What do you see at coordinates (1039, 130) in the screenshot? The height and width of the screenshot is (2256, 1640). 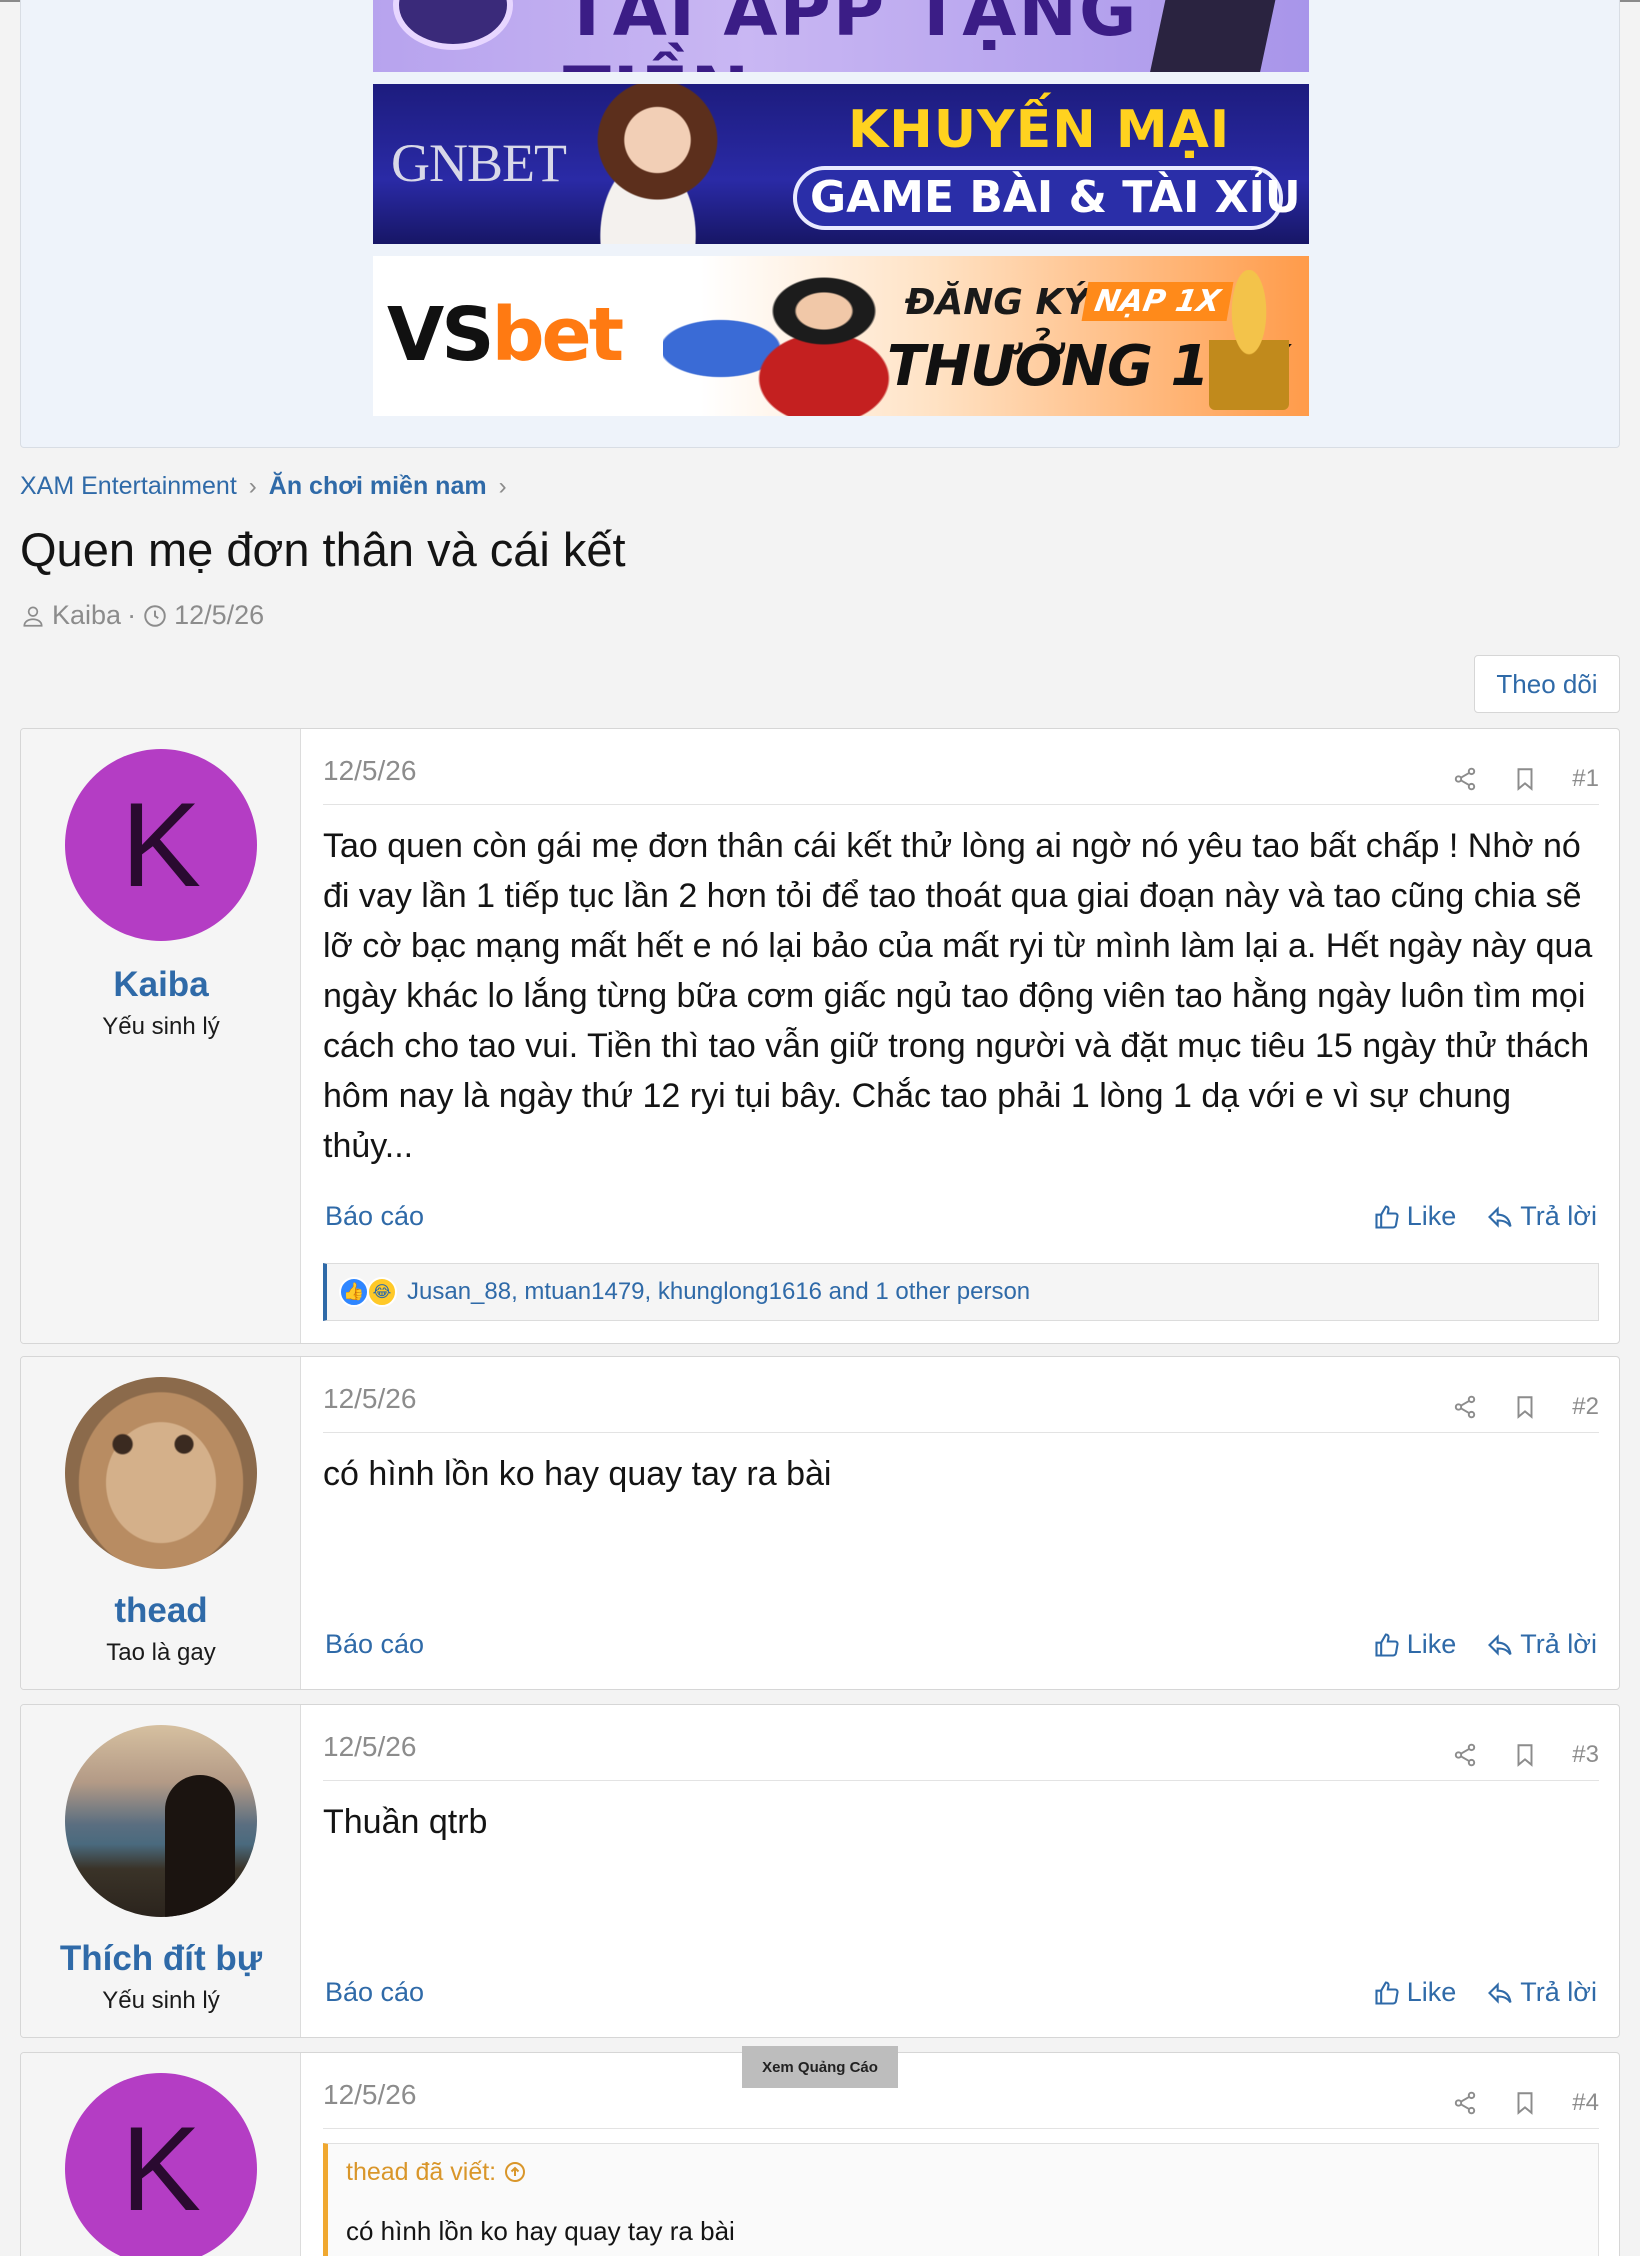 I see `banner2-headline: KHUYẾN MẠI` at bounding box center [1039, 130].